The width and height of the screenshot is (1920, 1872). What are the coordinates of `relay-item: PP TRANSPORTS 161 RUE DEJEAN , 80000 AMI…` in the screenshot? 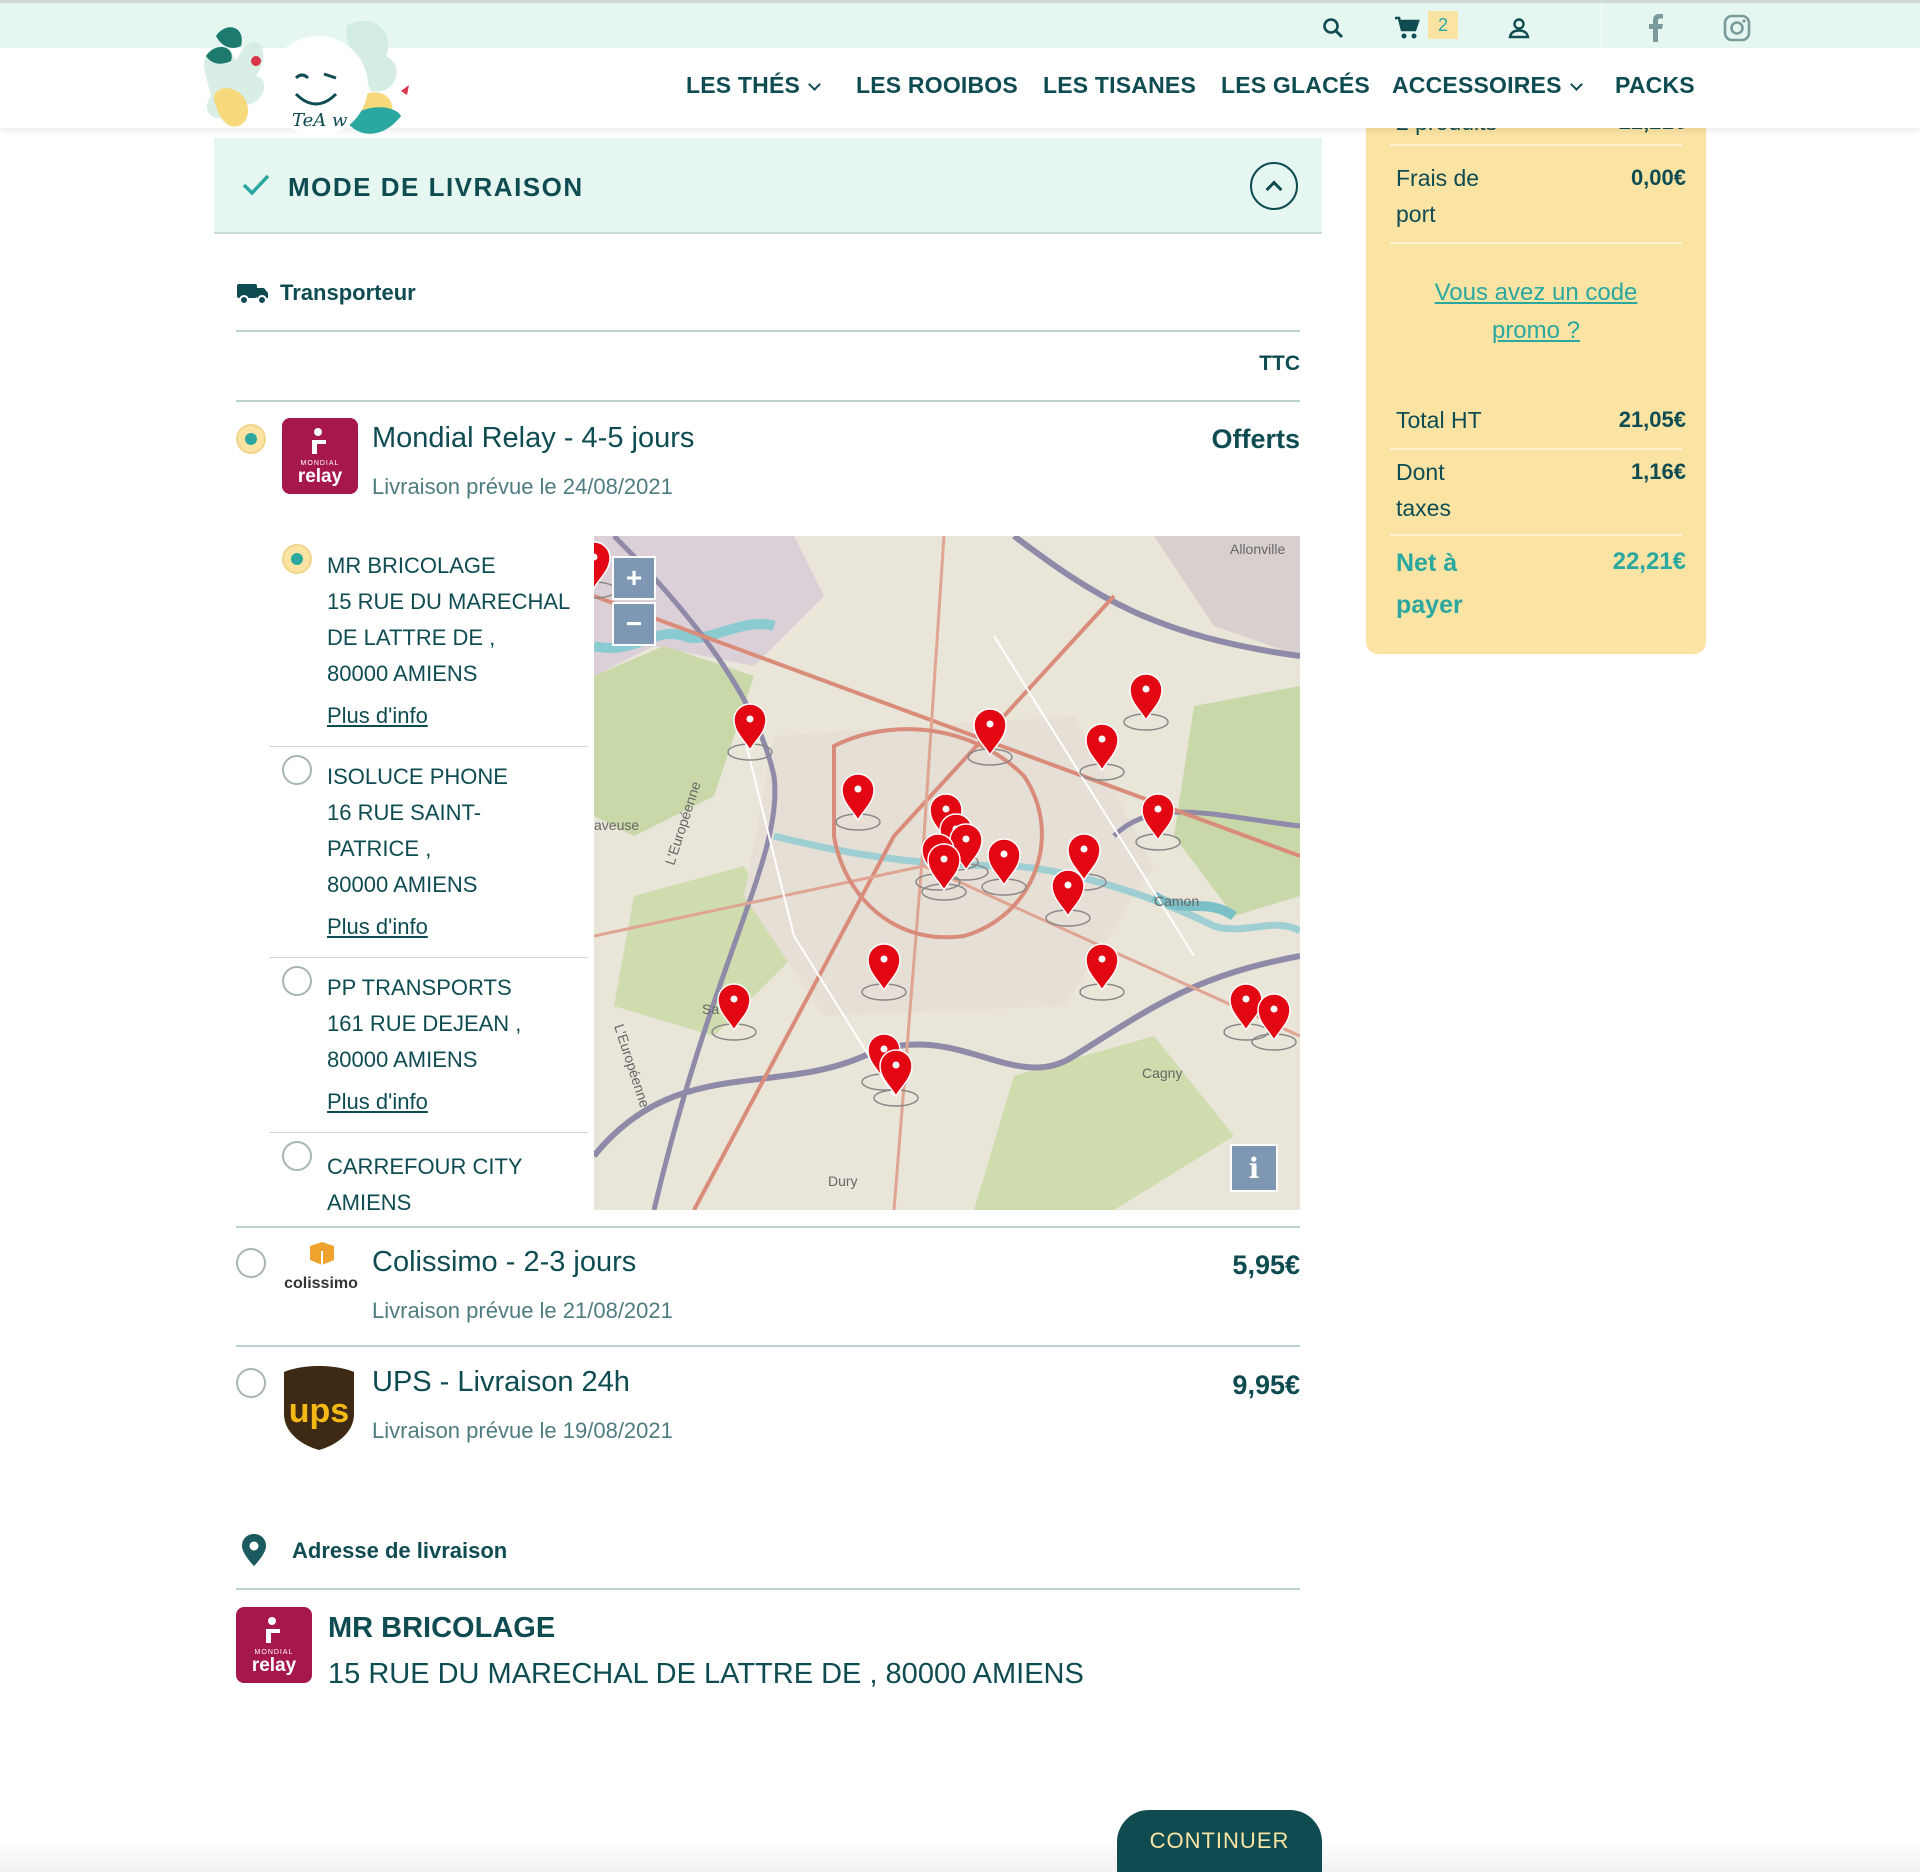 It's located at (429, 1045).